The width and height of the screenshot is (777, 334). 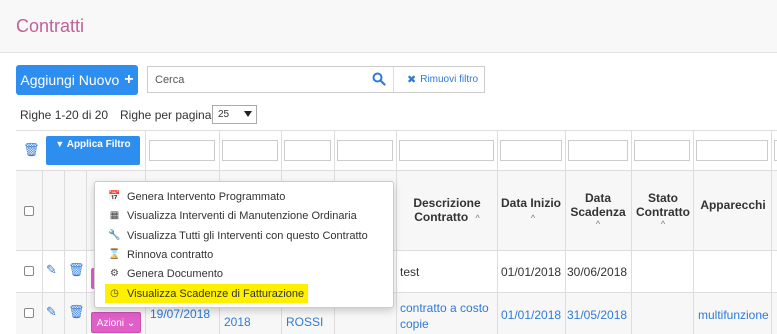 I want to click on search-box: ✖ Rimuovi filtro, so click(x=316, y=79).